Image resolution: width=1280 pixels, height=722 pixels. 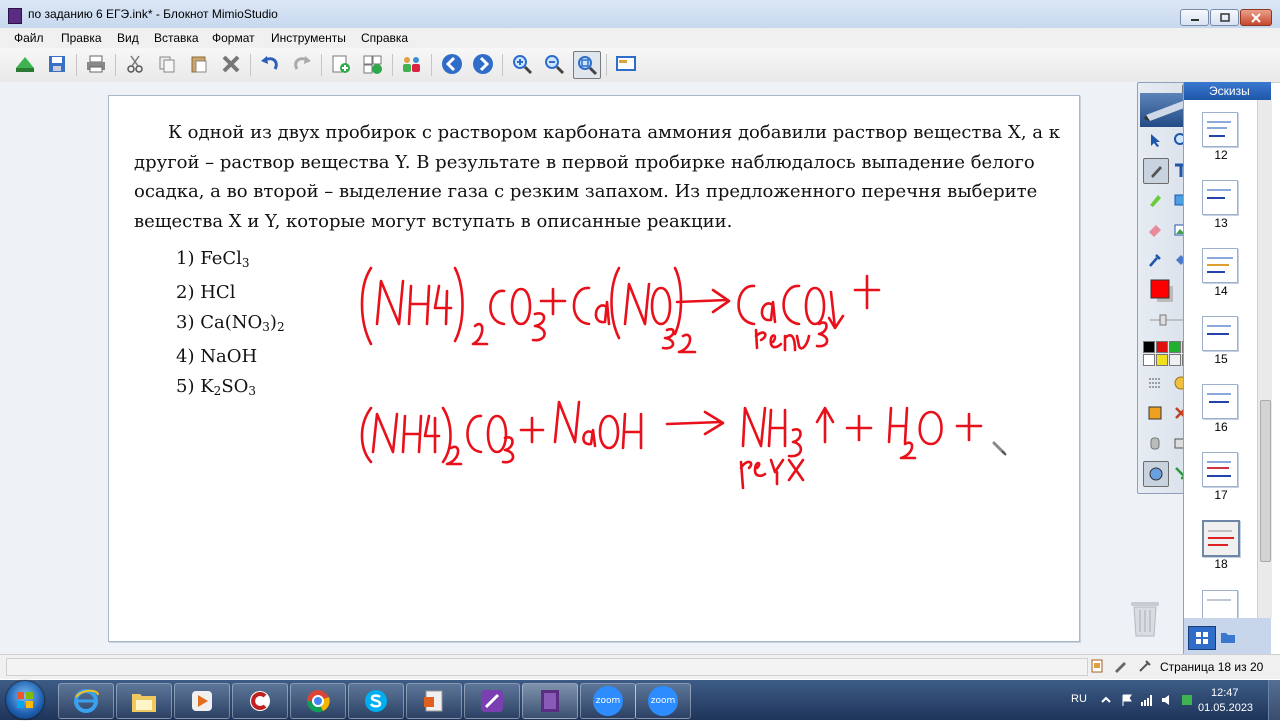 I want to click on previous-page-icon, so click(x=452, y=64).